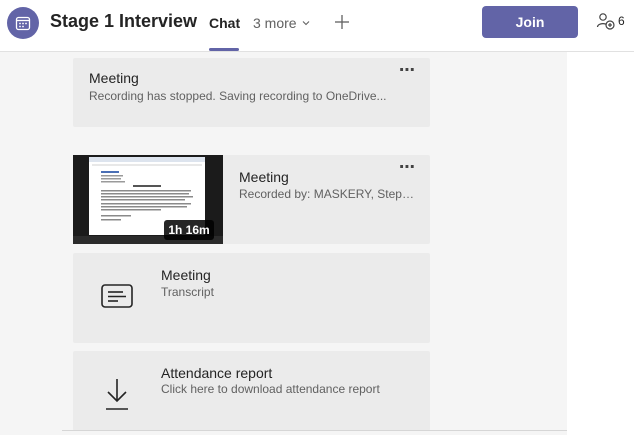 The width and height of the screenshot is (634, 435). Describe the element at coordinates (605, 21) in the screenshot. I see `people-add-icon` at that location.